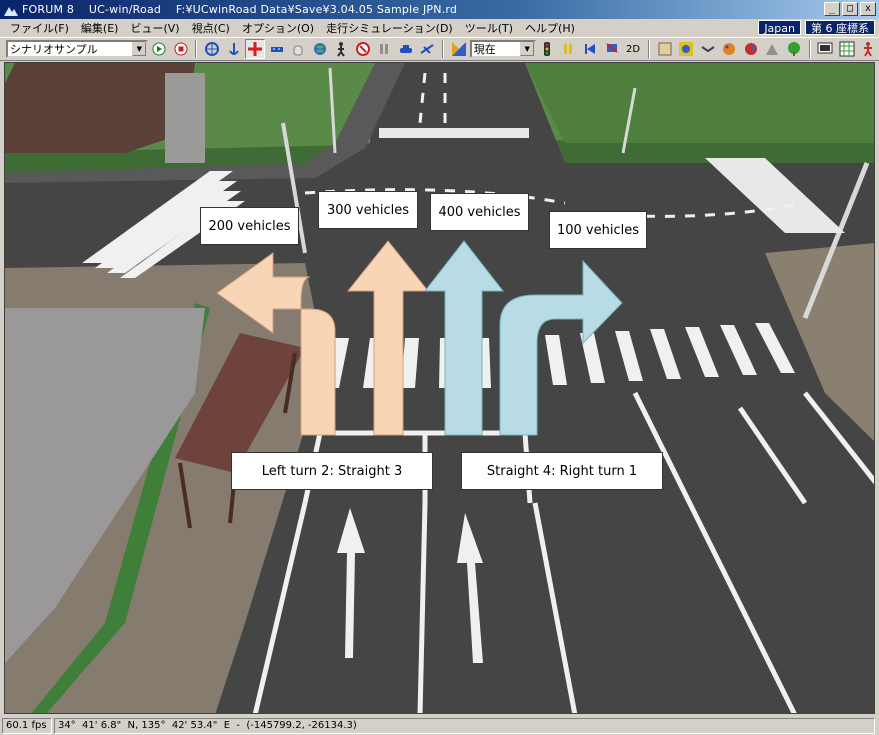 This screenshot has width=879, height=735. Describe the element at coordinates (562, 471) in the screenshot. I see `right-lane-ratio-label: Straight 4: Right turn 1` at that location.